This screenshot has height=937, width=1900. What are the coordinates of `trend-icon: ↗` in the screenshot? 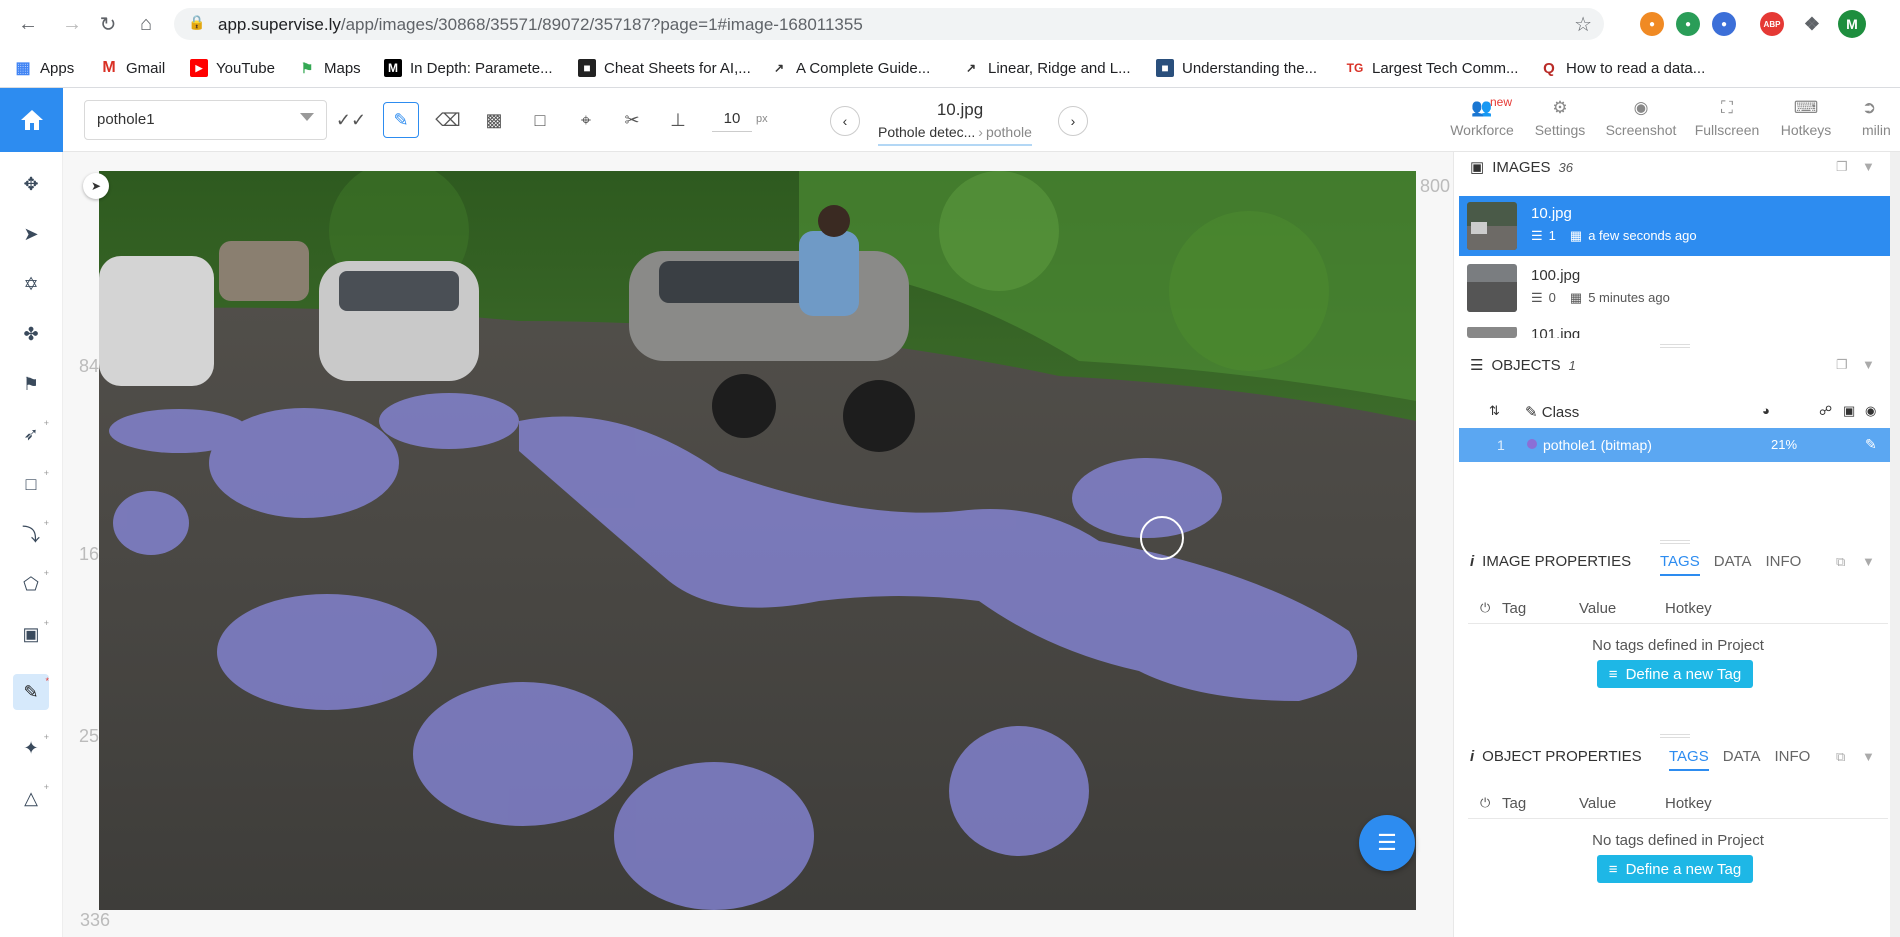 It's located at (779, 68).